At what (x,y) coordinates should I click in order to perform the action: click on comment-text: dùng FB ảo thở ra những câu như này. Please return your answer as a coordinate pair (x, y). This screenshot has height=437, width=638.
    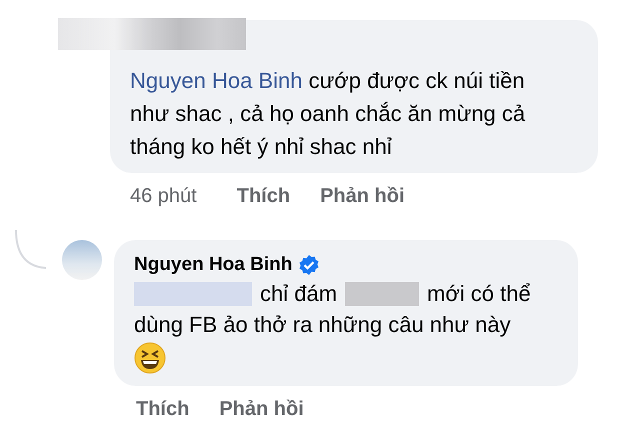
    Looking at the image, I should click on (322, 325).